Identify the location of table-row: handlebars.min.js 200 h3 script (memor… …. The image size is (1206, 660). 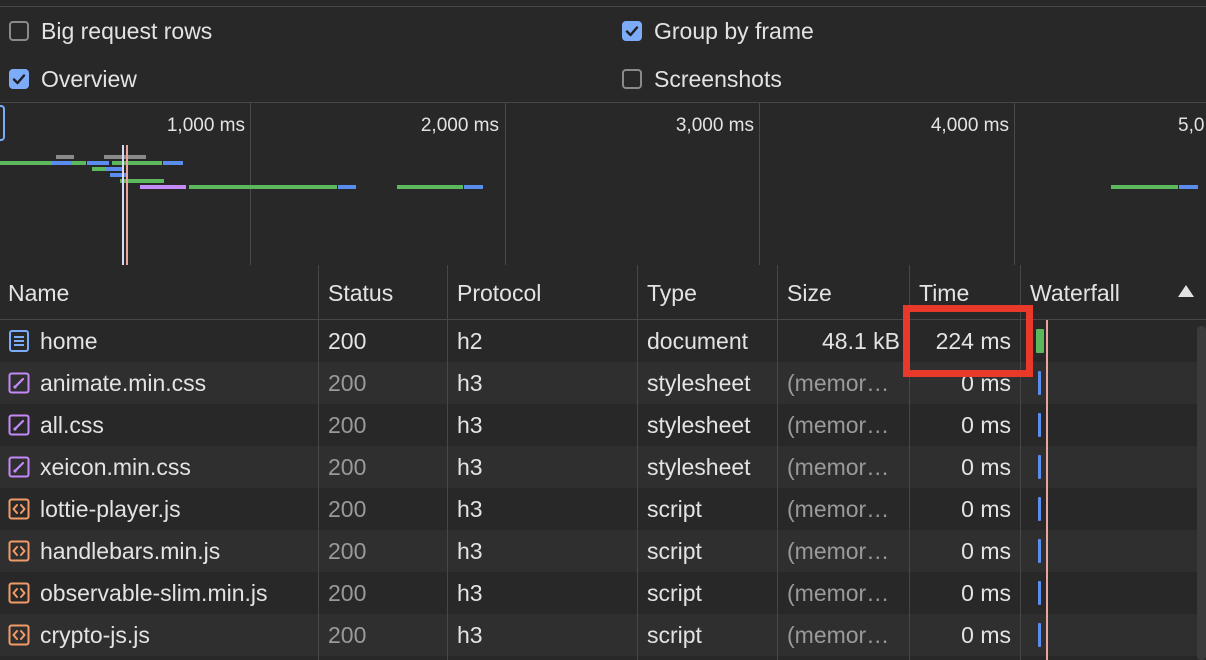
(603, 551).